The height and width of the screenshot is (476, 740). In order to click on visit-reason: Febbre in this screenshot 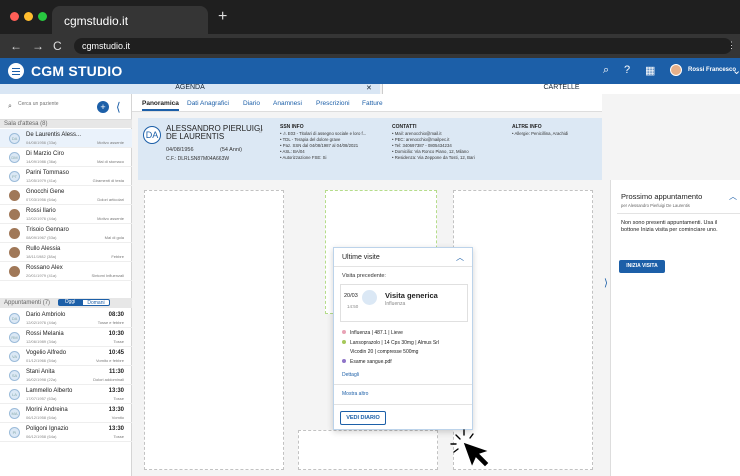, I will do `click(117, 256)`.